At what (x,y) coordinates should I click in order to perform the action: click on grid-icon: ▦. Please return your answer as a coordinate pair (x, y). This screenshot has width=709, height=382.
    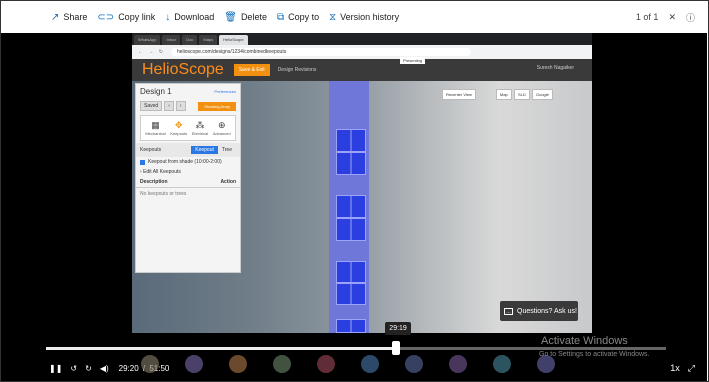
    Looking at the image, I should click on (155, 125).